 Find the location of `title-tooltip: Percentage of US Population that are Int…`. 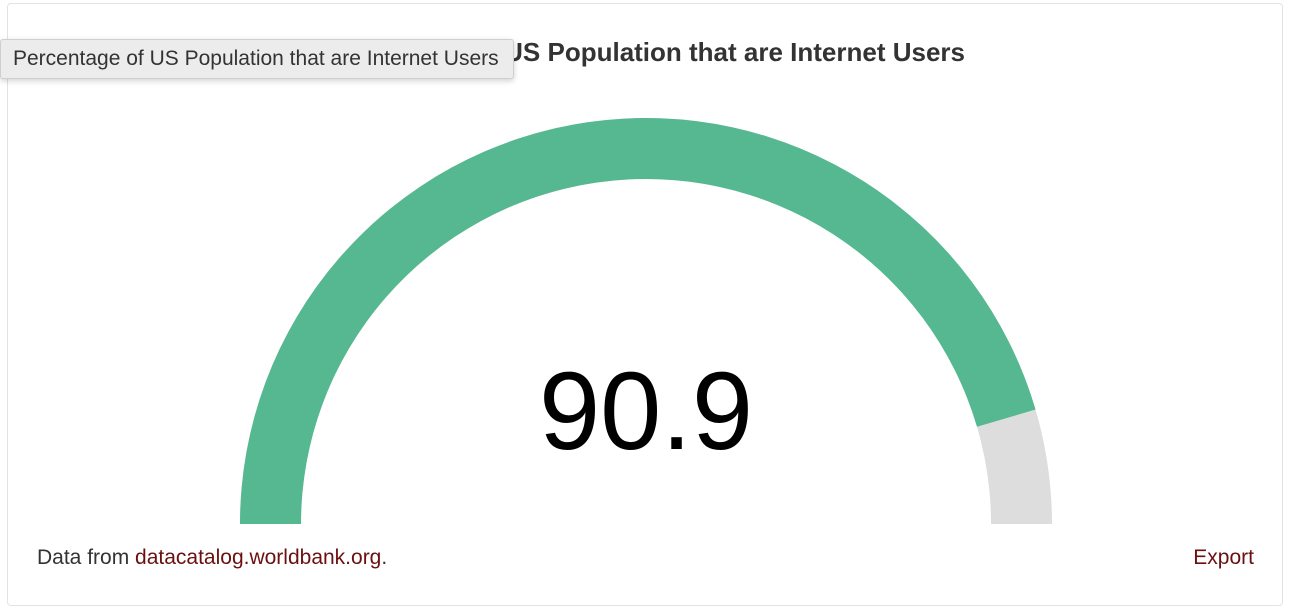

title-tooltip: Percentage of US Population that are Int… is located at coordinates (257, 59).